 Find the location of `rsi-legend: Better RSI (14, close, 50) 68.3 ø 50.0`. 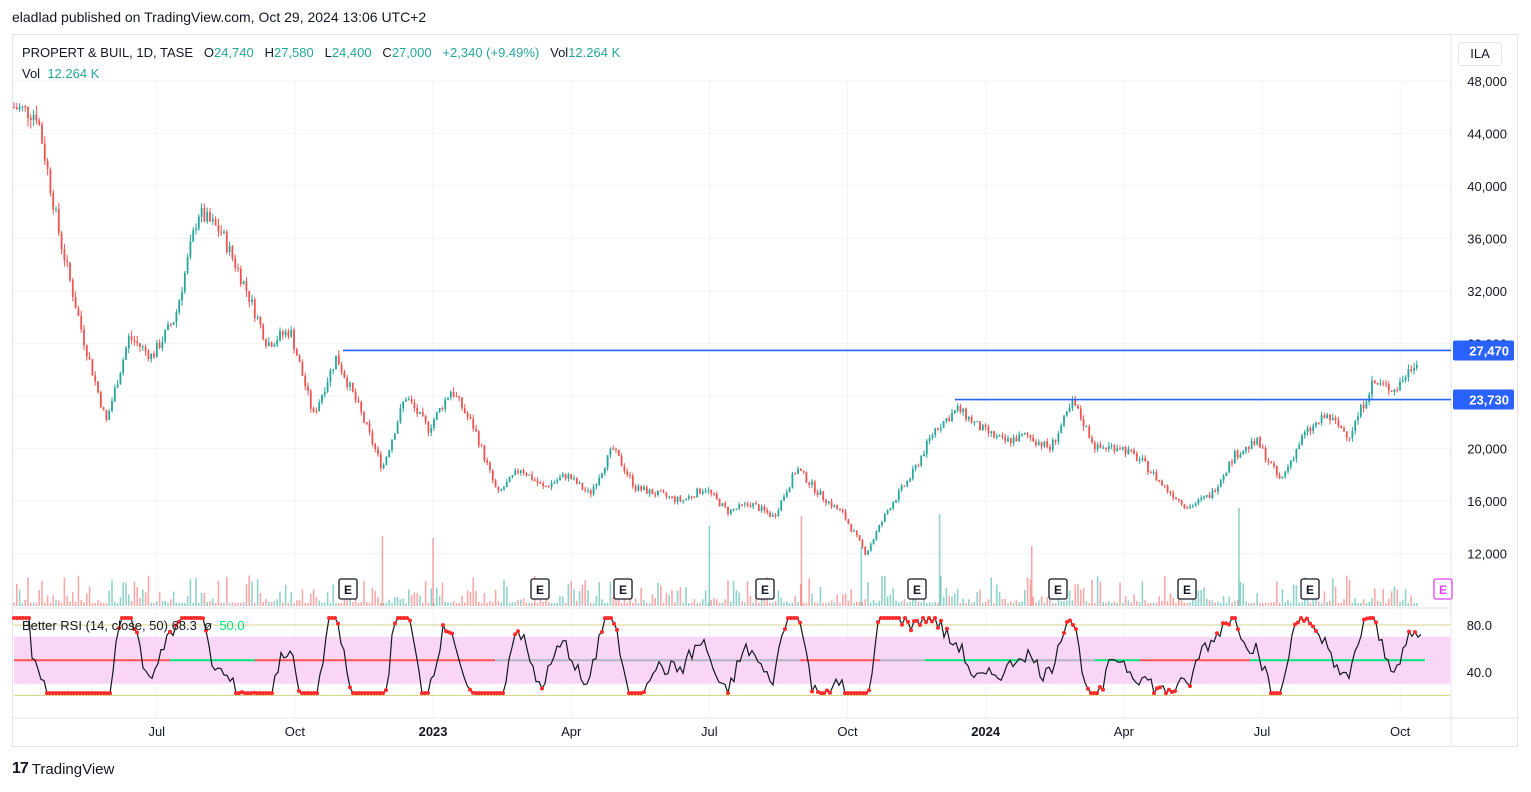

rsi-legend: Better RSI (14, close, 50) 68.3 ø 50.0 is located at coordinates (133, 625).